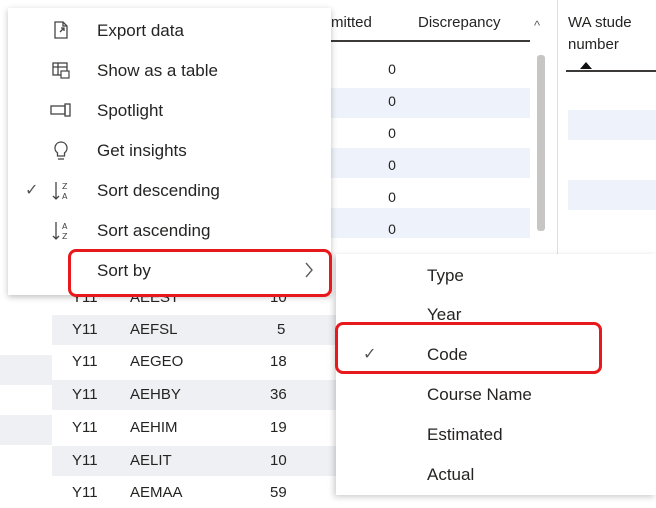  I want to click on menu-item-label: Get insights, so click(142, 150).